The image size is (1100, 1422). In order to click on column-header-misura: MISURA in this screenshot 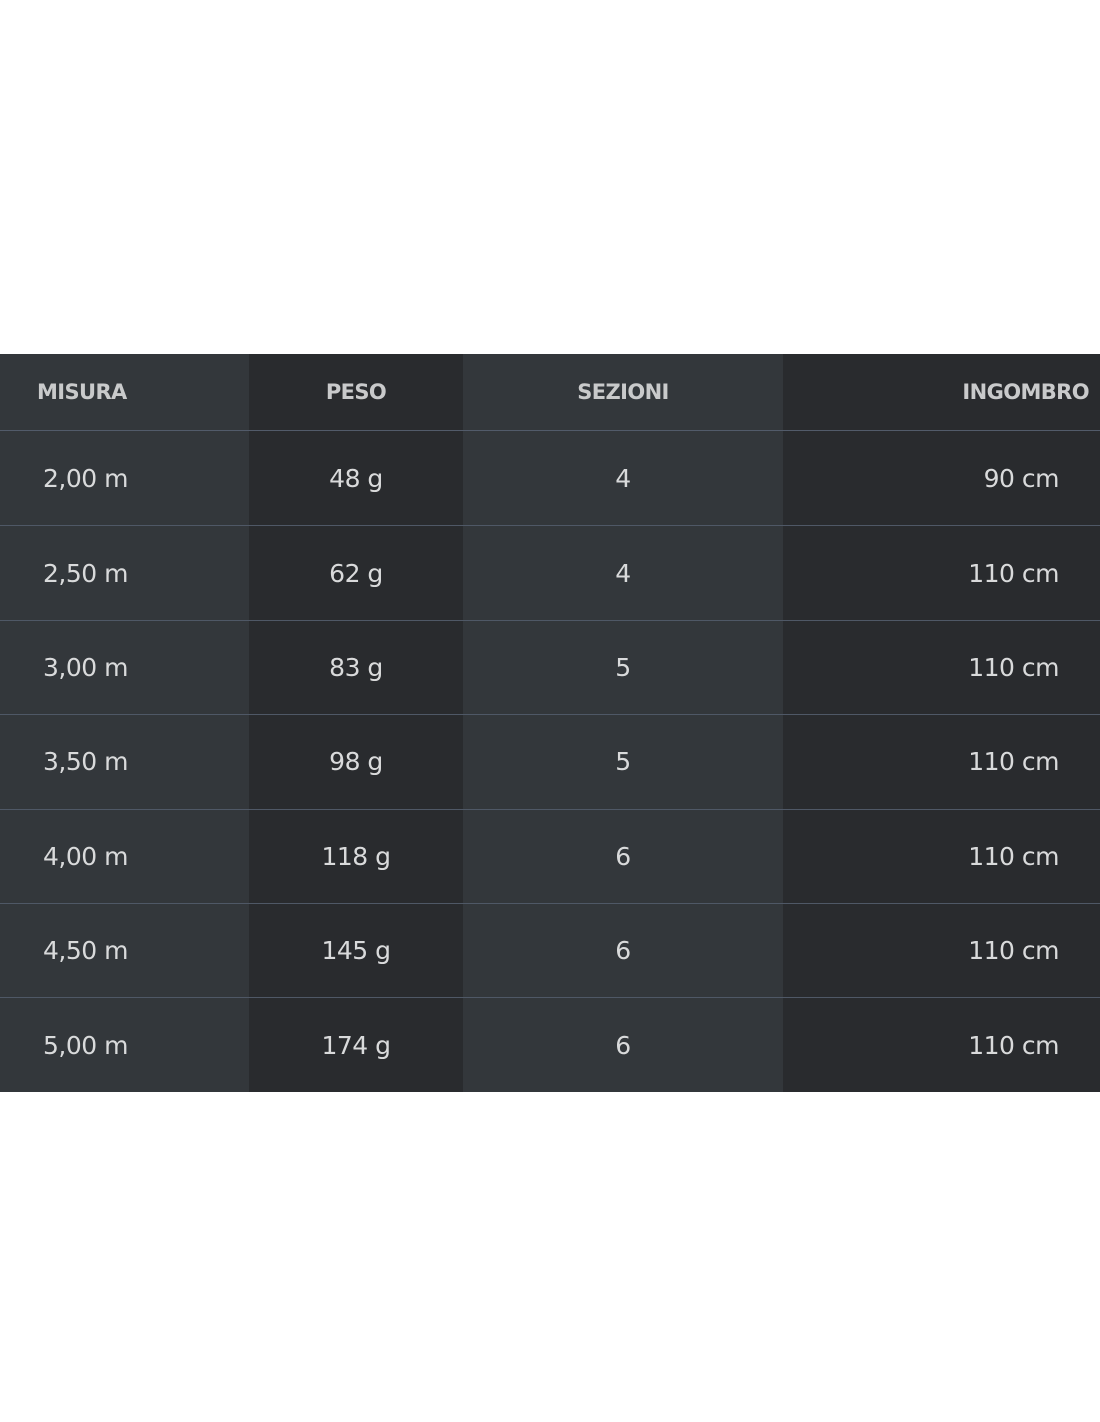, I will do `click(124, 392)`.